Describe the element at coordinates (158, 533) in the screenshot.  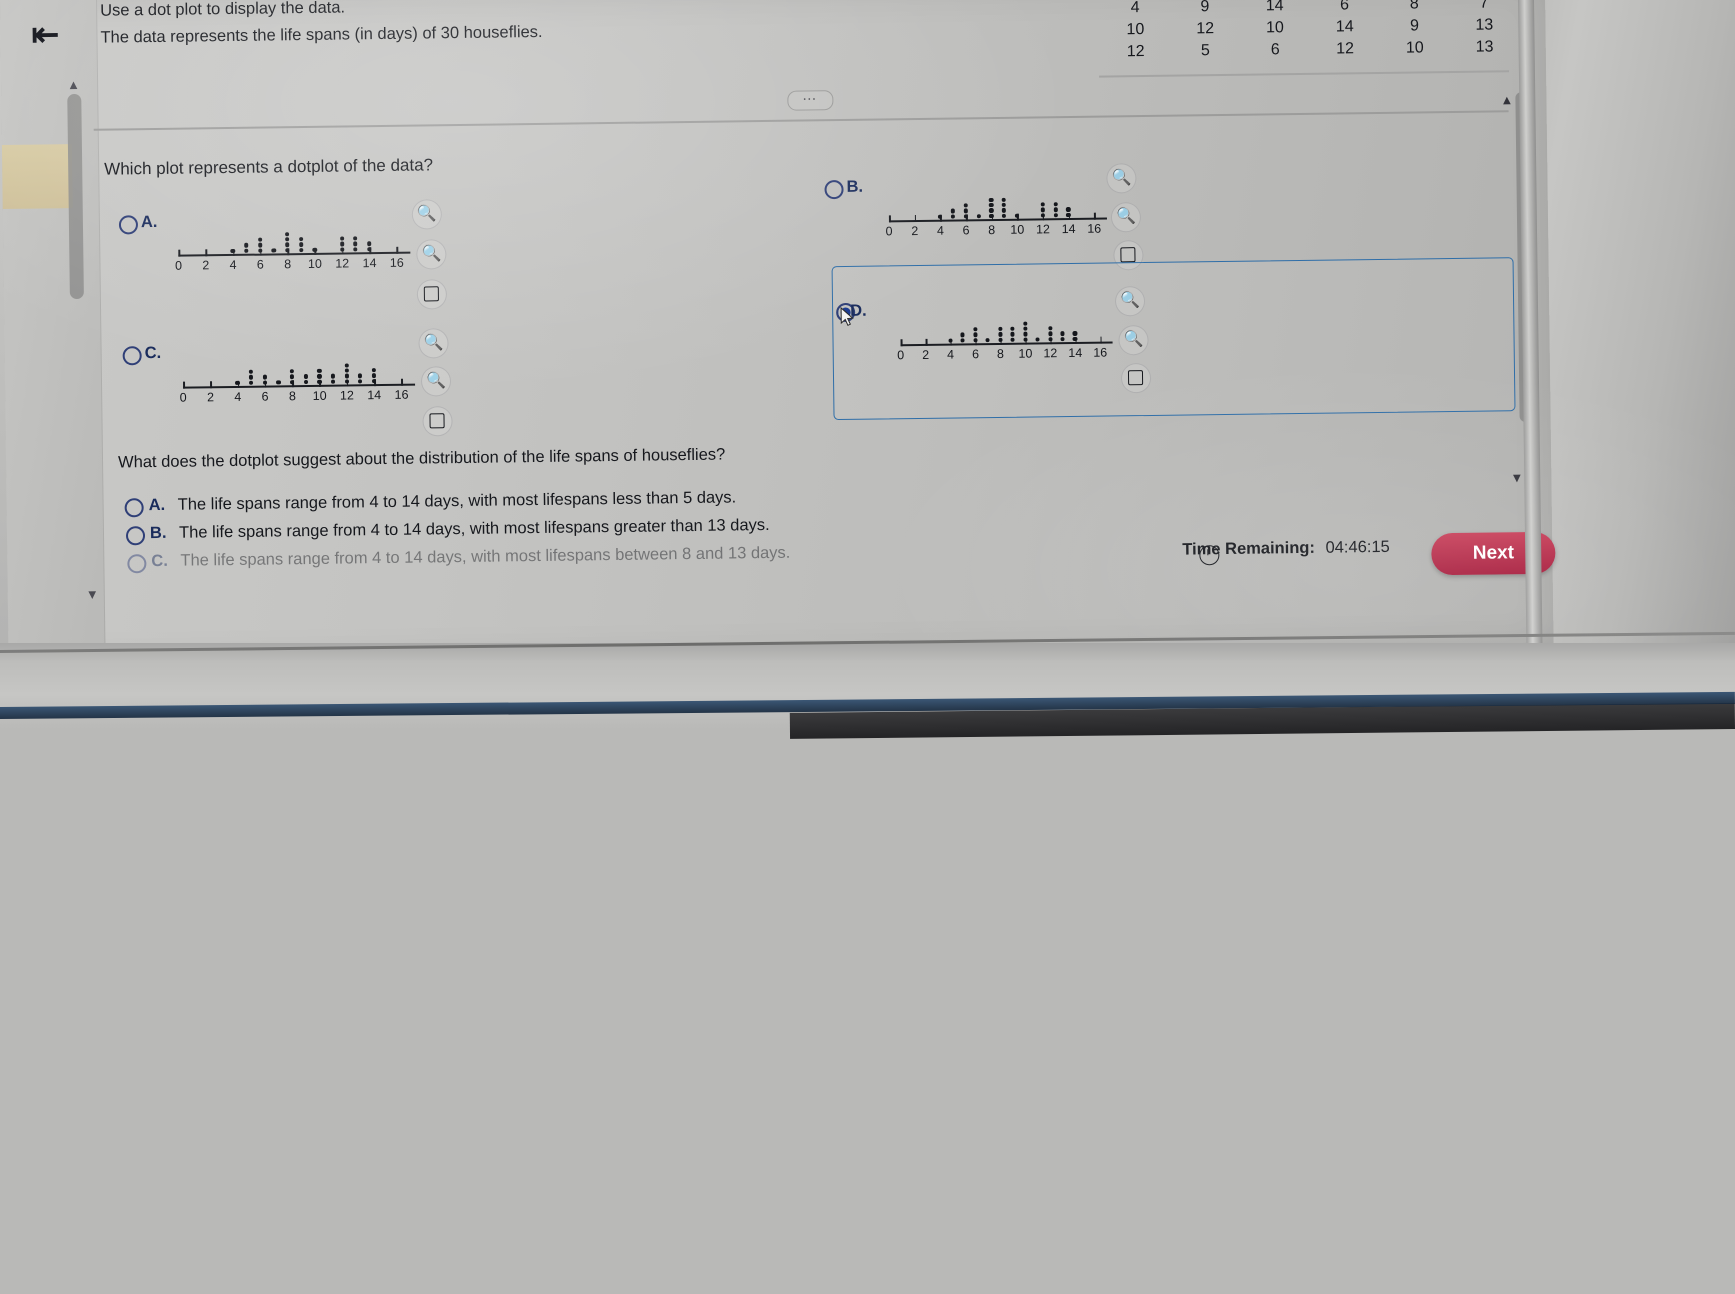
I see `q2-option-b-letter: B.` at that location.